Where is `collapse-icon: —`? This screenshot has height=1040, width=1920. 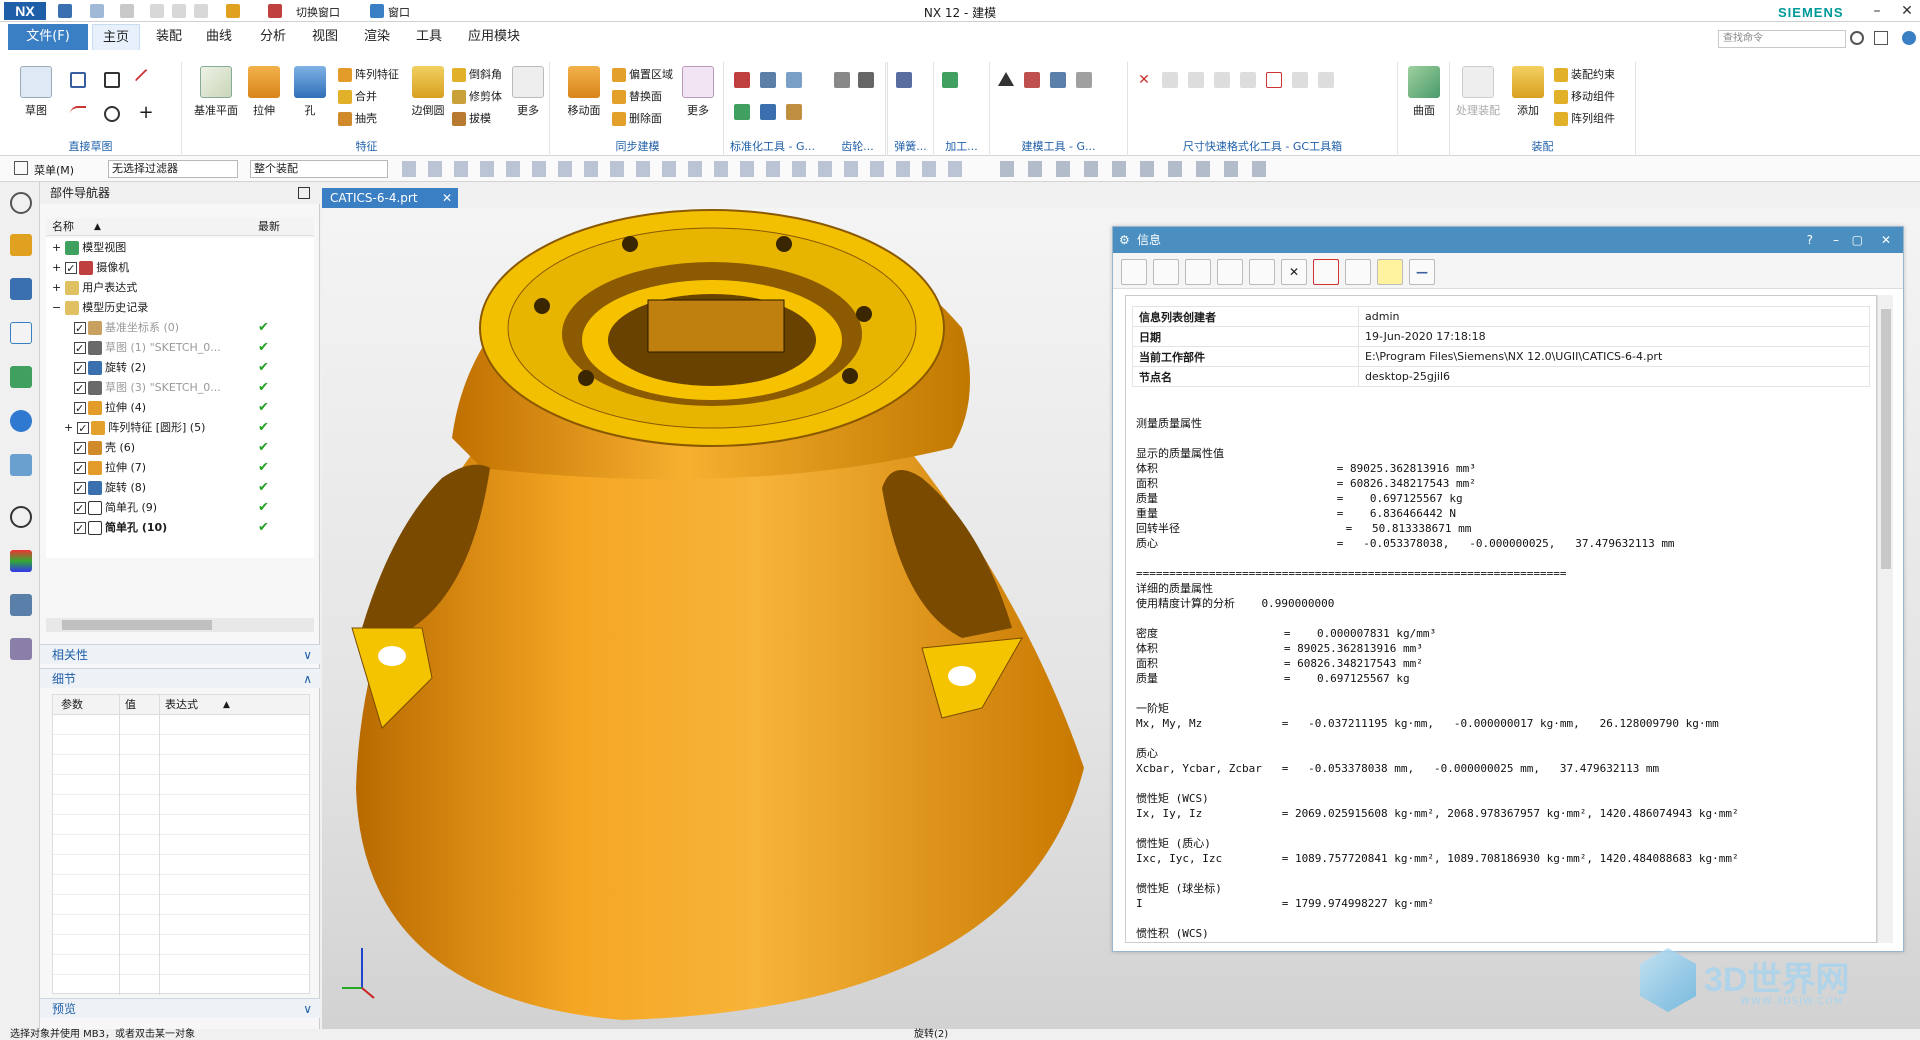
collapse-icon: — is located at coordinates (1422, 272).